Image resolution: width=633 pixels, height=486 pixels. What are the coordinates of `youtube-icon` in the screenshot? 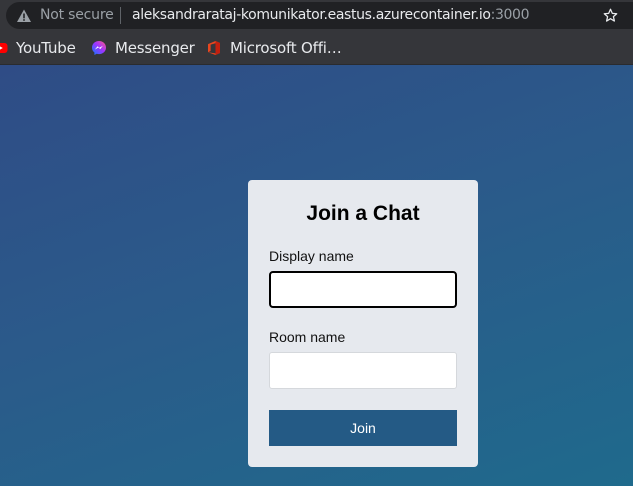 It's located at (4, 48).